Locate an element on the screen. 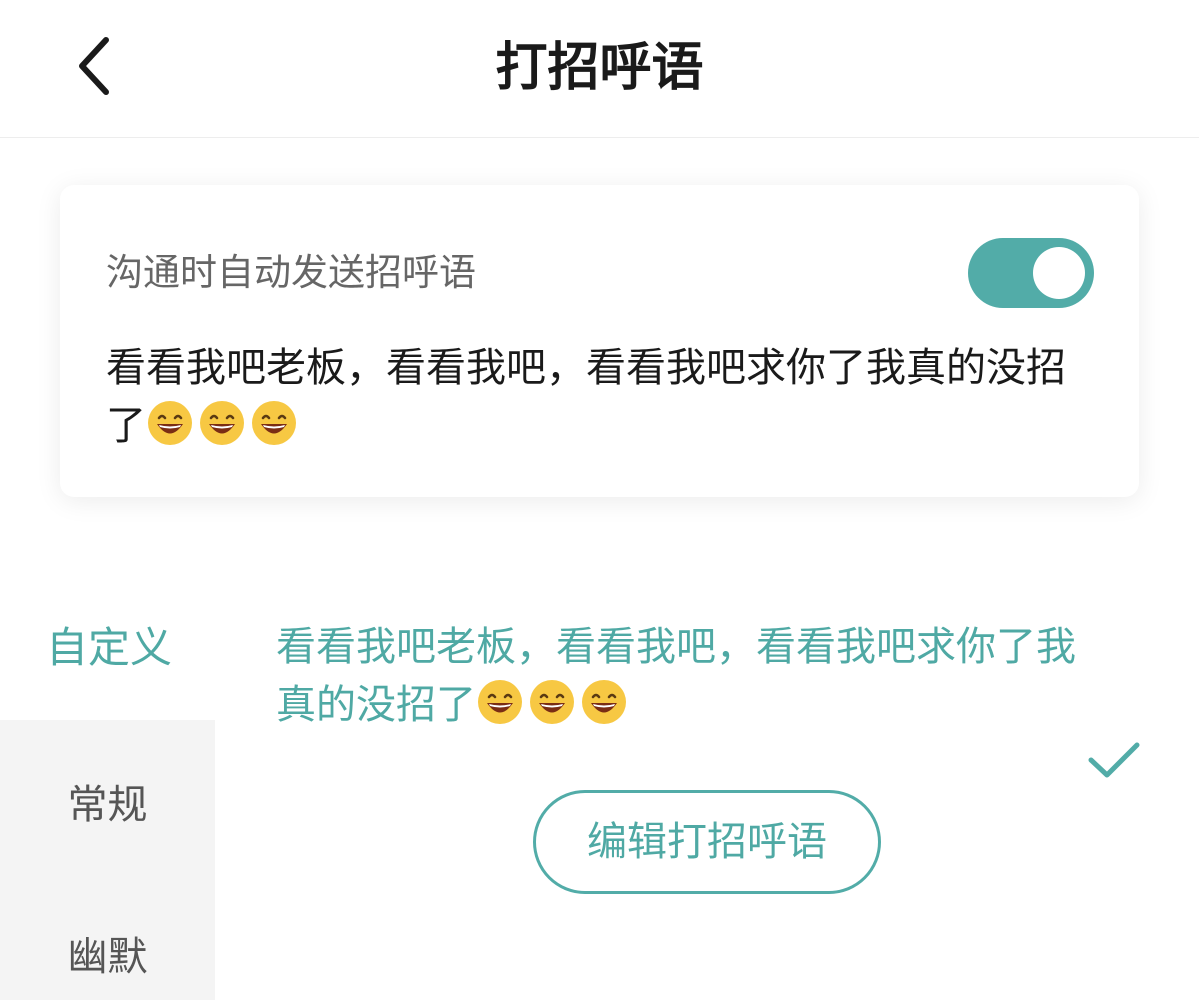 The height and width of the screenshot is (1000, 1199). greeting-option-item: 看看我吧老板，看看我吧，看看我吧求你了我真的没招了 is located at coordinates (686, 676).